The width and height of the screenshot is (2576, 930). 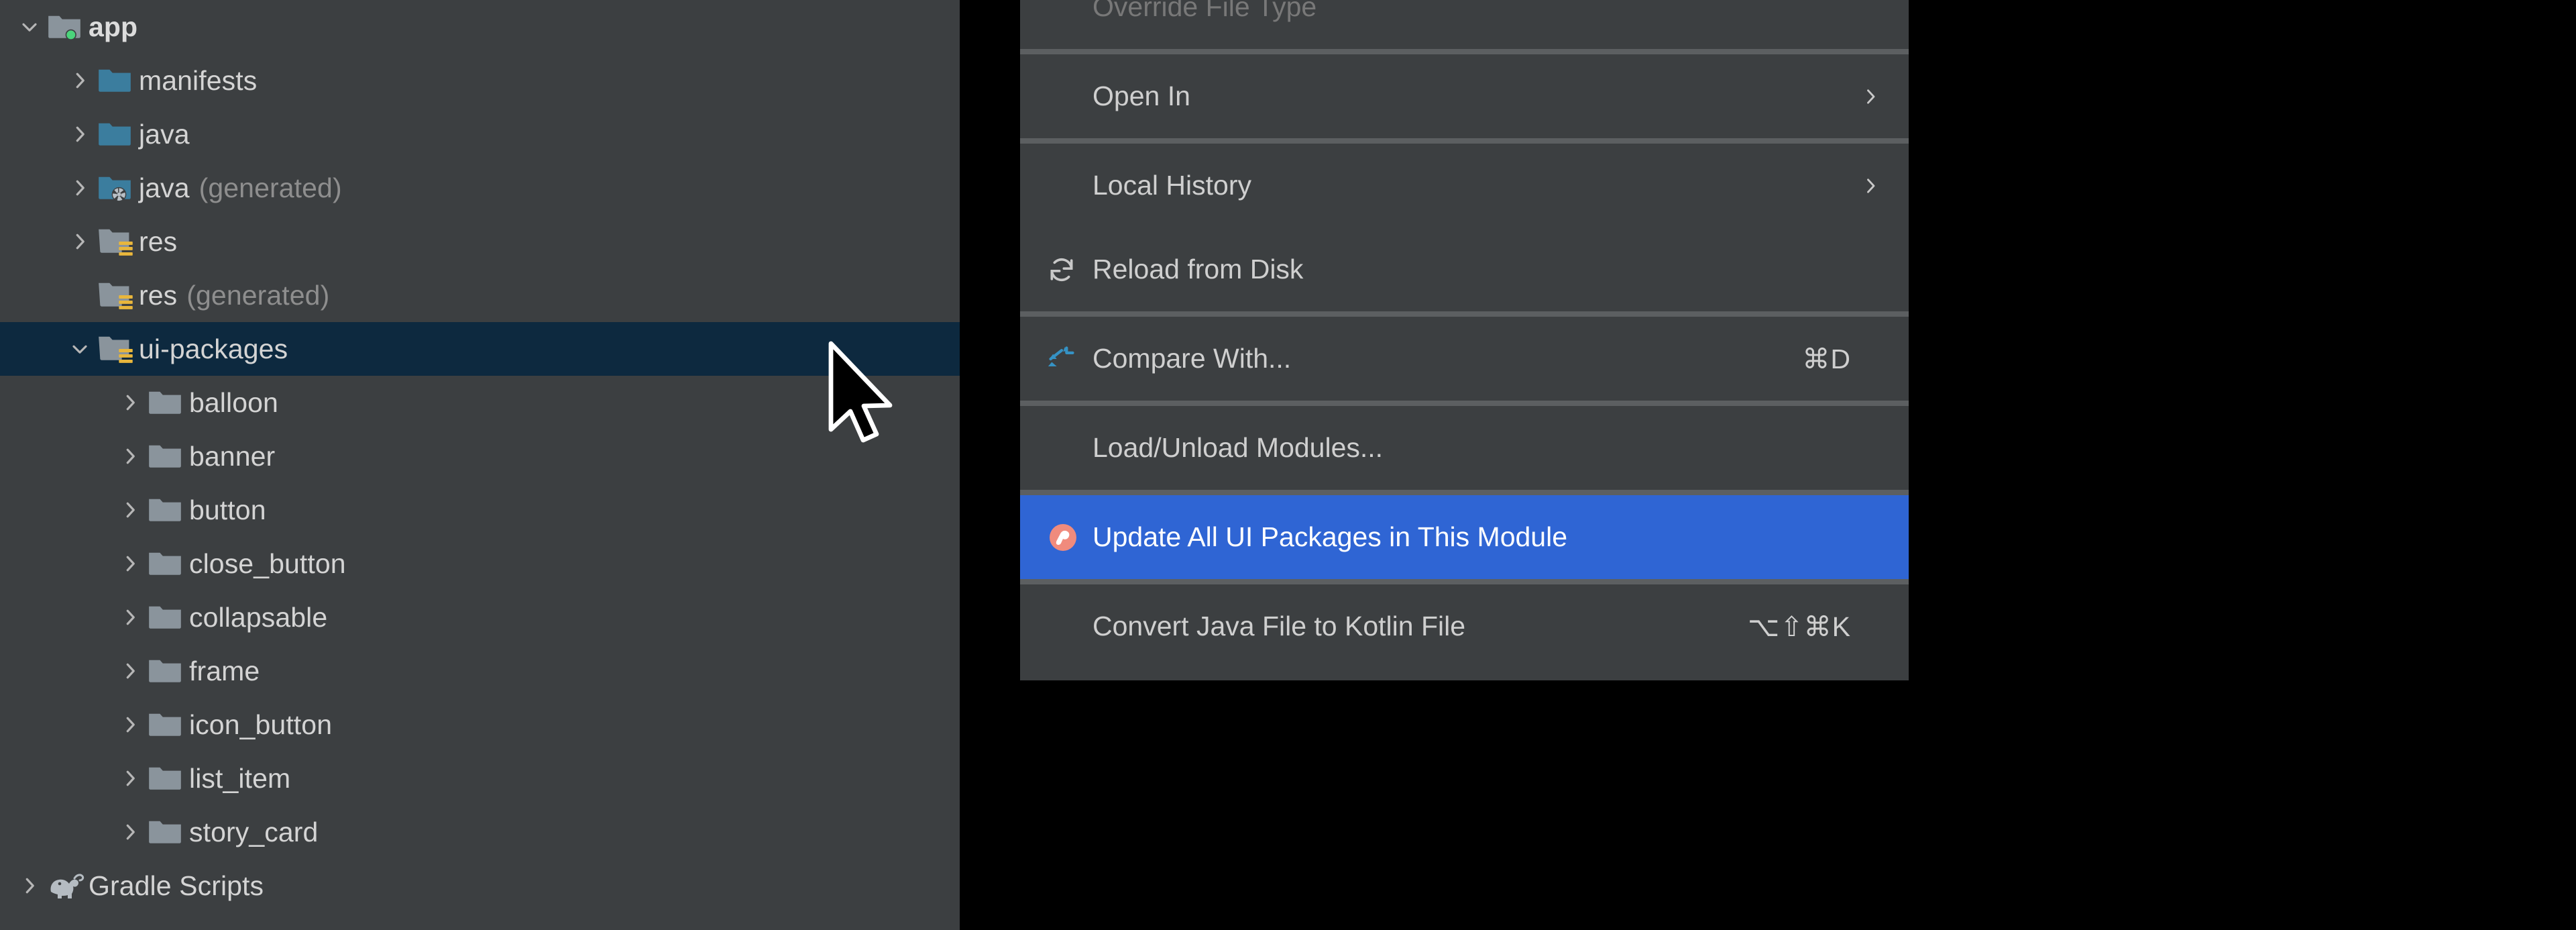 I want to click on menu-item-convert-java-file-to-kotlin-file: Convert Java File to Kotlin File ⌥⇧⌘K, so click(x=1464, y=626).